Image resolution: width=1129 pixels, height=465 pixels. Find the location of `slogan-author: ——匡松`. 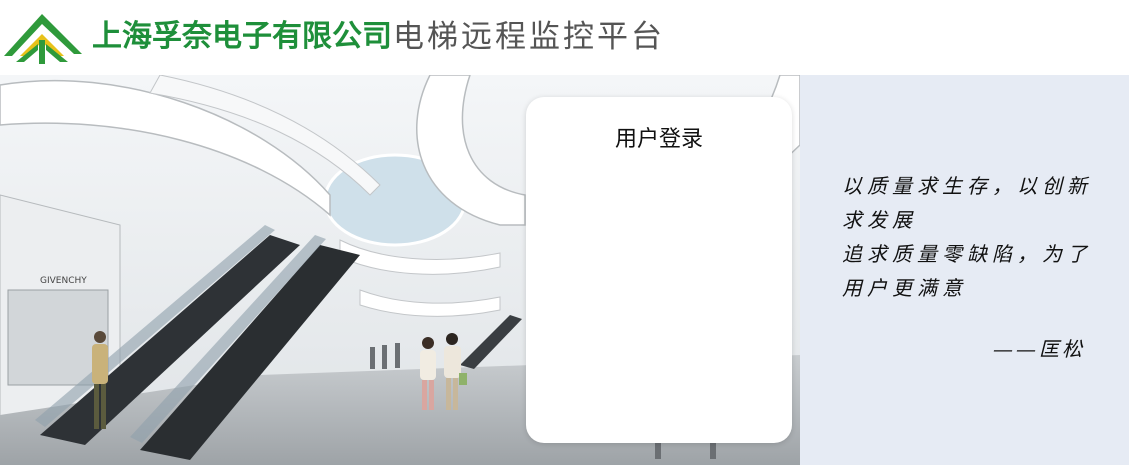

slogan-author: ——匡松 is located at coordinates (1039, 349).